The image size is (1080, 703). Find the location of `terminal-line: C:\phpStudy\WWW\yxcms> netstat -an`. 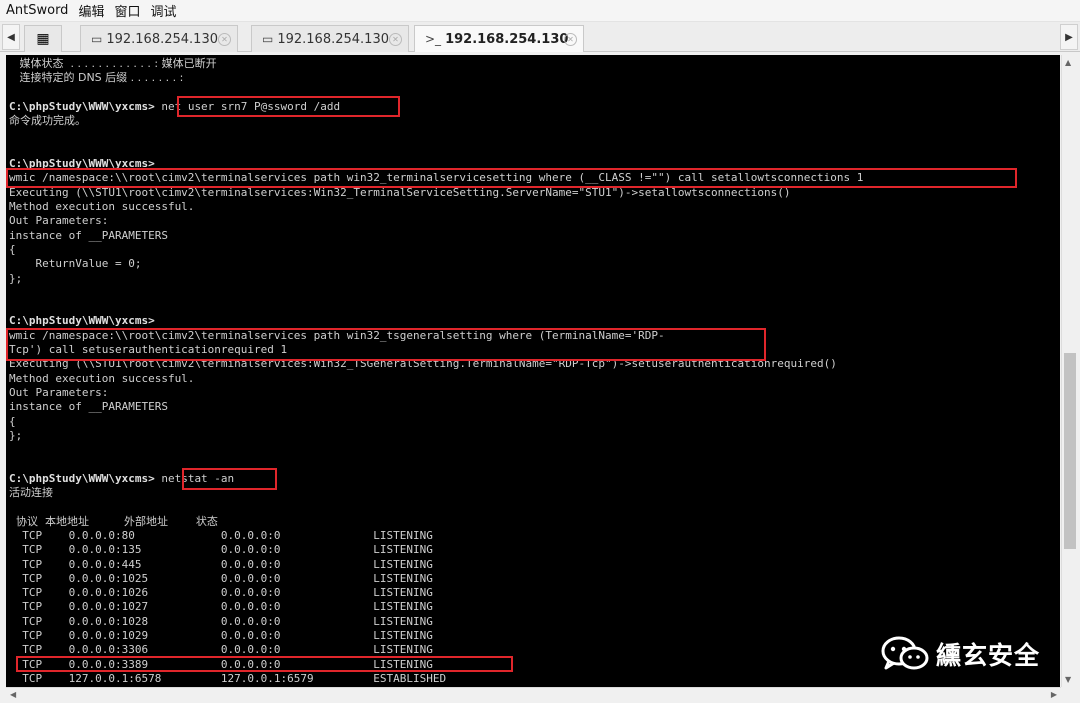

terminal-line: C:\phpStudy\WWW\yxcms> netstat -an is located at coordinates (122, 478).